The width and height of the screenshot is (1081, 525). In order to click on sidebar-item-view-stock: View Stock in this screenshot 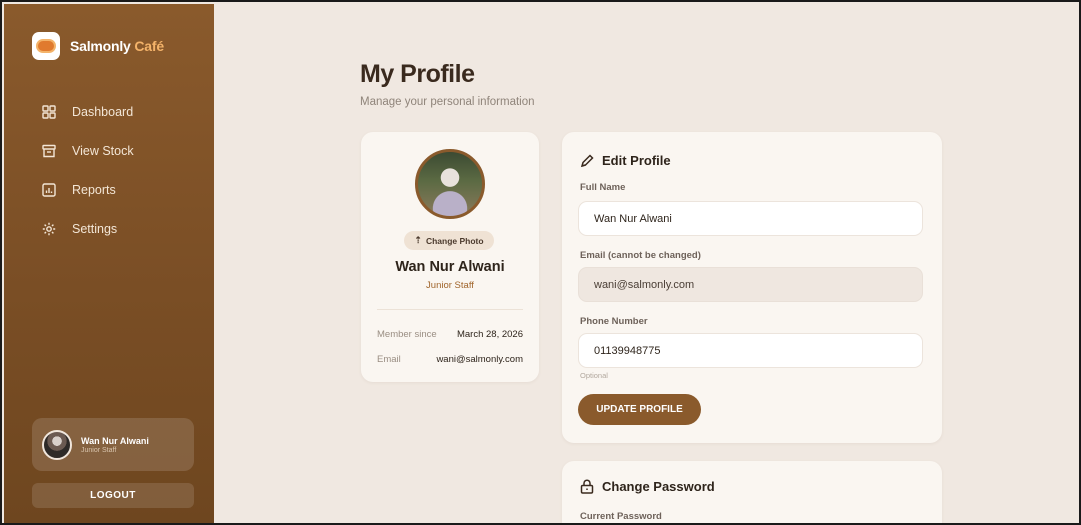, I will do `click(88, 151)`.